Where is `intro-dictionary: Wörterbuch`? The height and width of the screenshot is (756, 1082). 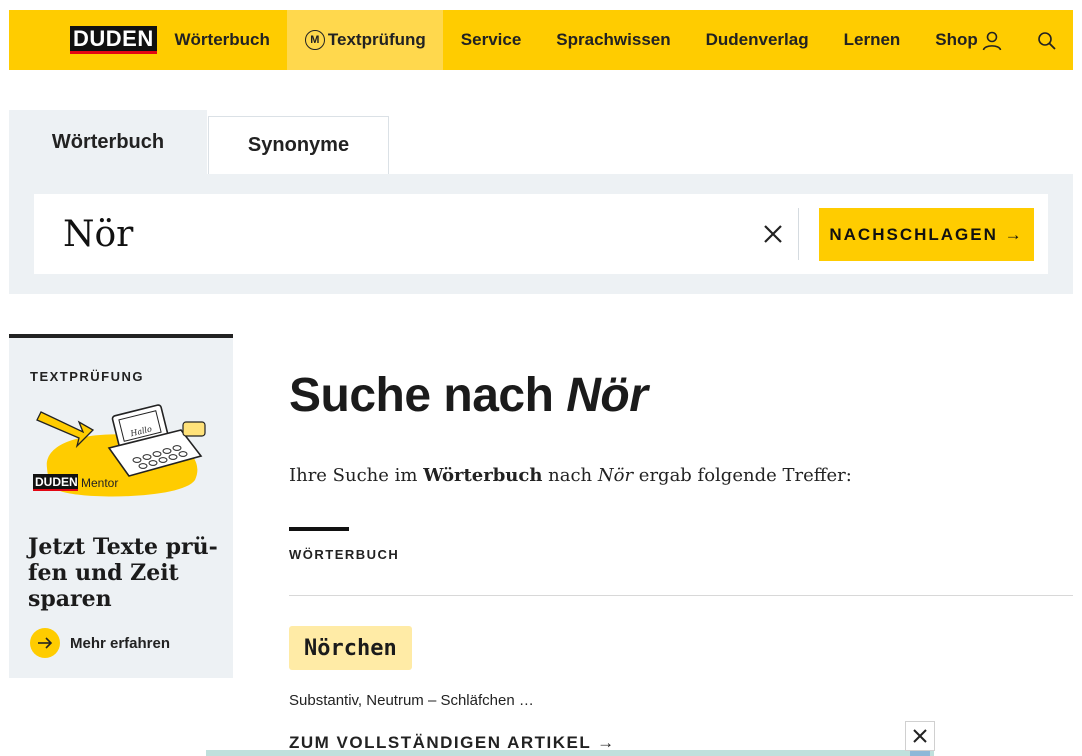 intro-dictionary: Wörterbuch is located at coordinates (483, 475).